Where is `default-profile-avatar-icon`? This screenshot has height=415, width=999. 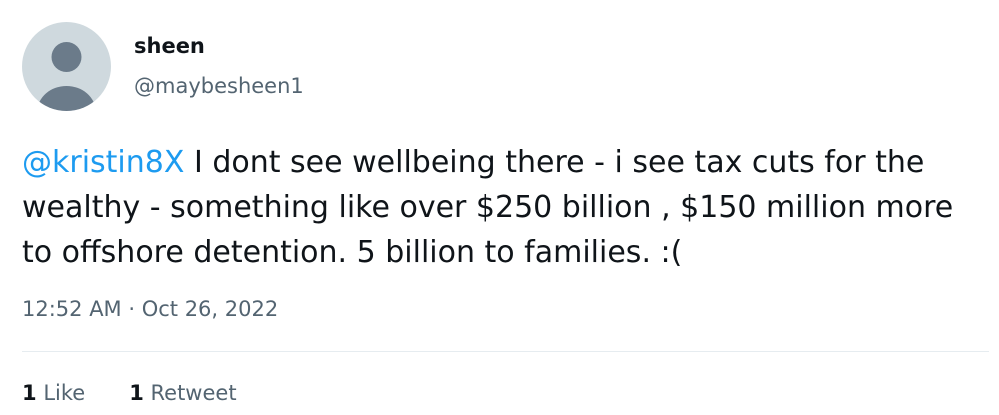 default-profile-avatar-icon is located at coordinates (66, 76).